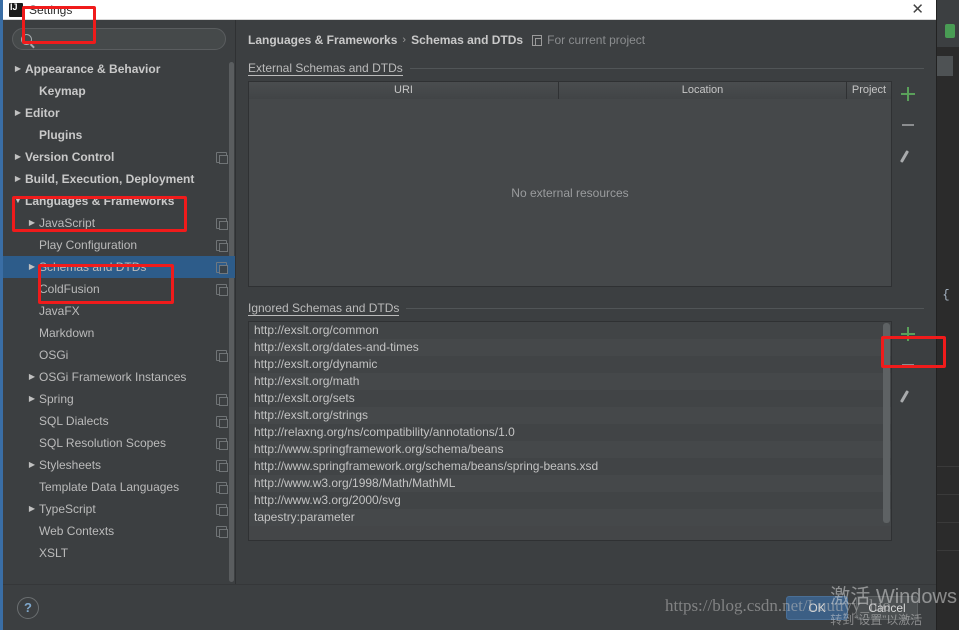 The width and height of the screenshot is (959, 630). I want to click on sidebar-item-template-data-languages: Template Data Languages, so click(119, 487).